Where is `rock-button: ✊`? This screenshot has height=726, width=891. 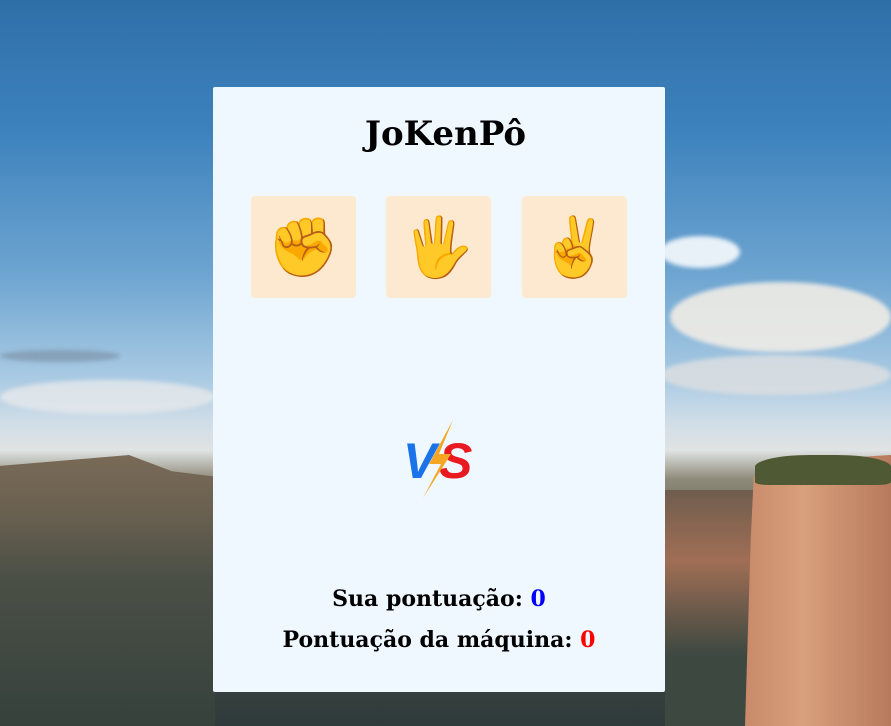 rock-button: ✊ is located at coordinates (303, 247).